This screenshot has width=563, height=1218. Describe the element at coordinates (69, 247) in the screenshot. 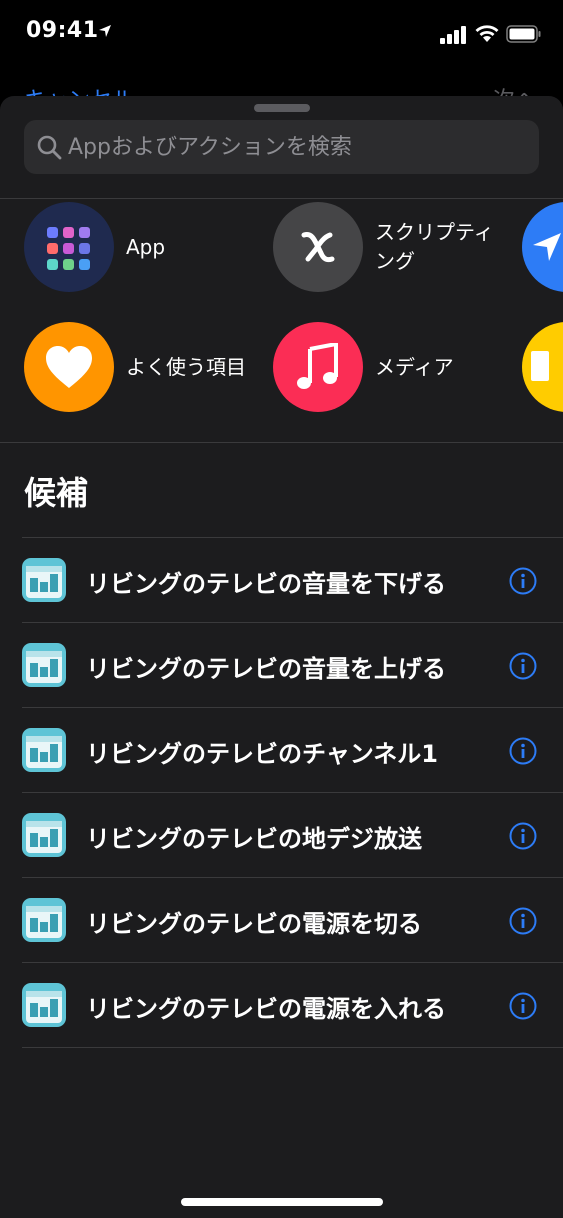

I see `app-grid-icon` at that location.